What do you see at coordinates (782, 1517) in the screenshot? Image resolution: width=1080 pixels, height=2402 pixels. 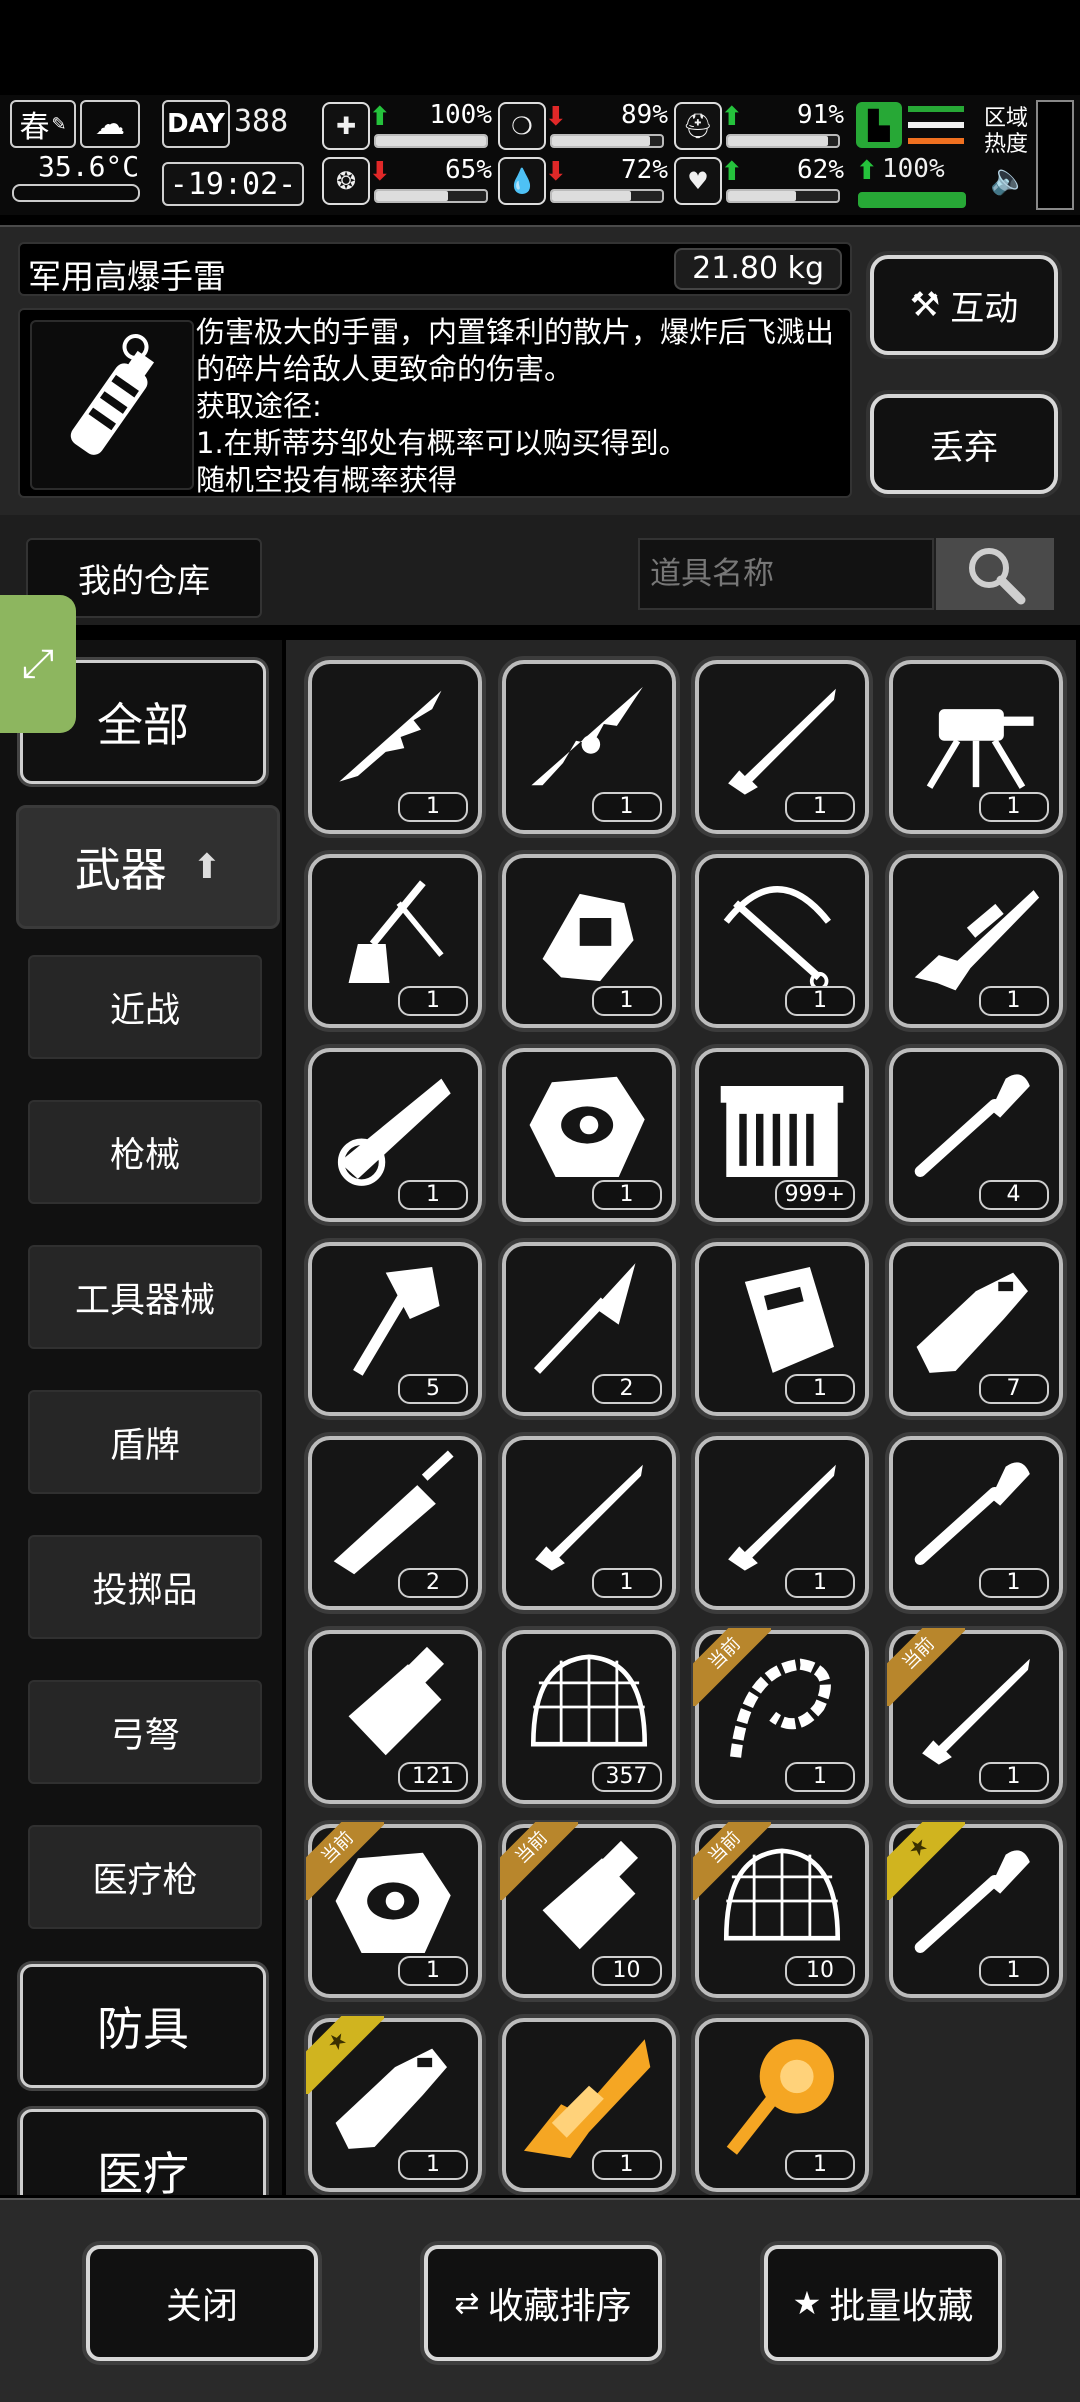 I see `katana-icon` at bounding box center [782, 1517].